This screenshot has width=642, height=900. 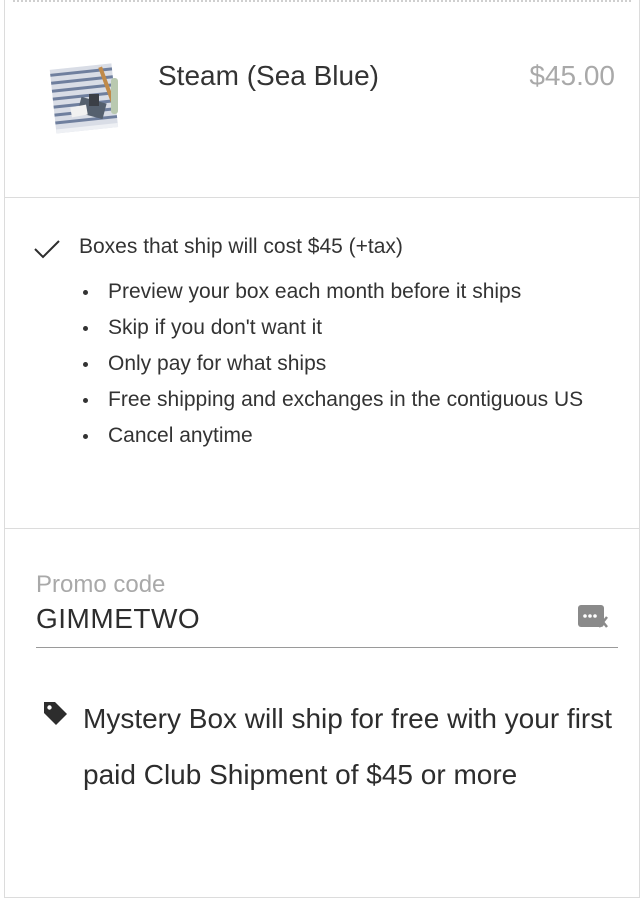 What do you see at coordinates (572, 75) in the screenshot?
I see `product-price: $45.00` at bounding box center [572, 75].